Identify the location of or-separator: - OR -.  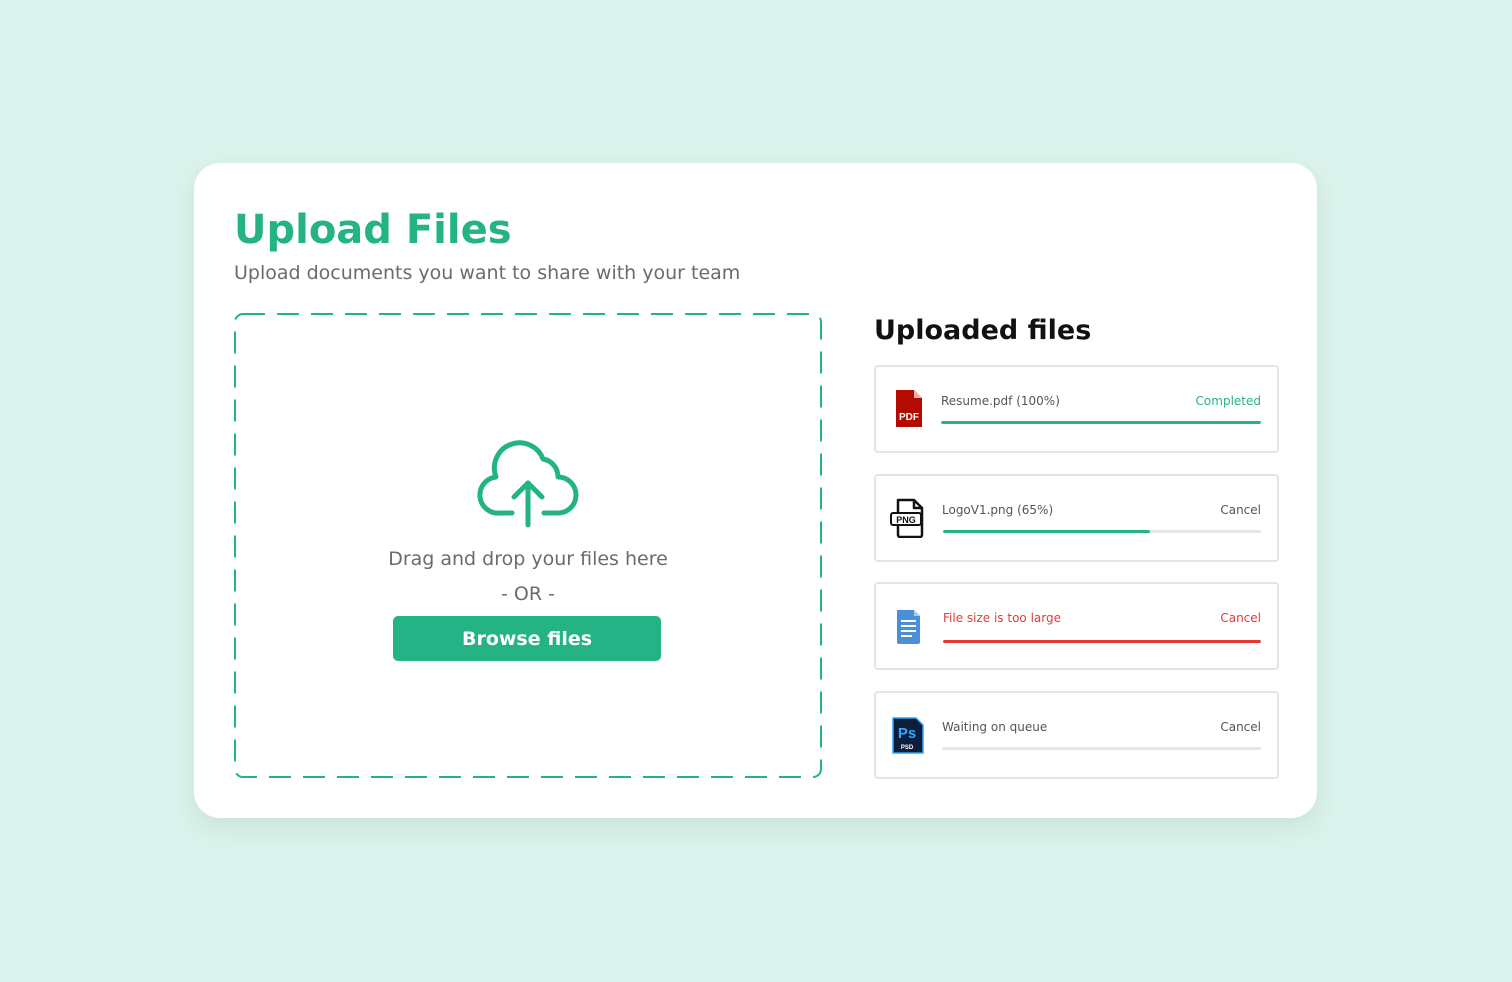
(528, 594).